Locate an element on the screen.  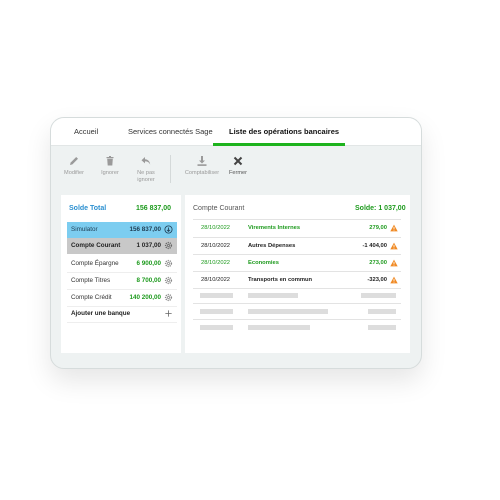
account-simulator: Simulator 156 837,00 is located at coordinates (122, 230).